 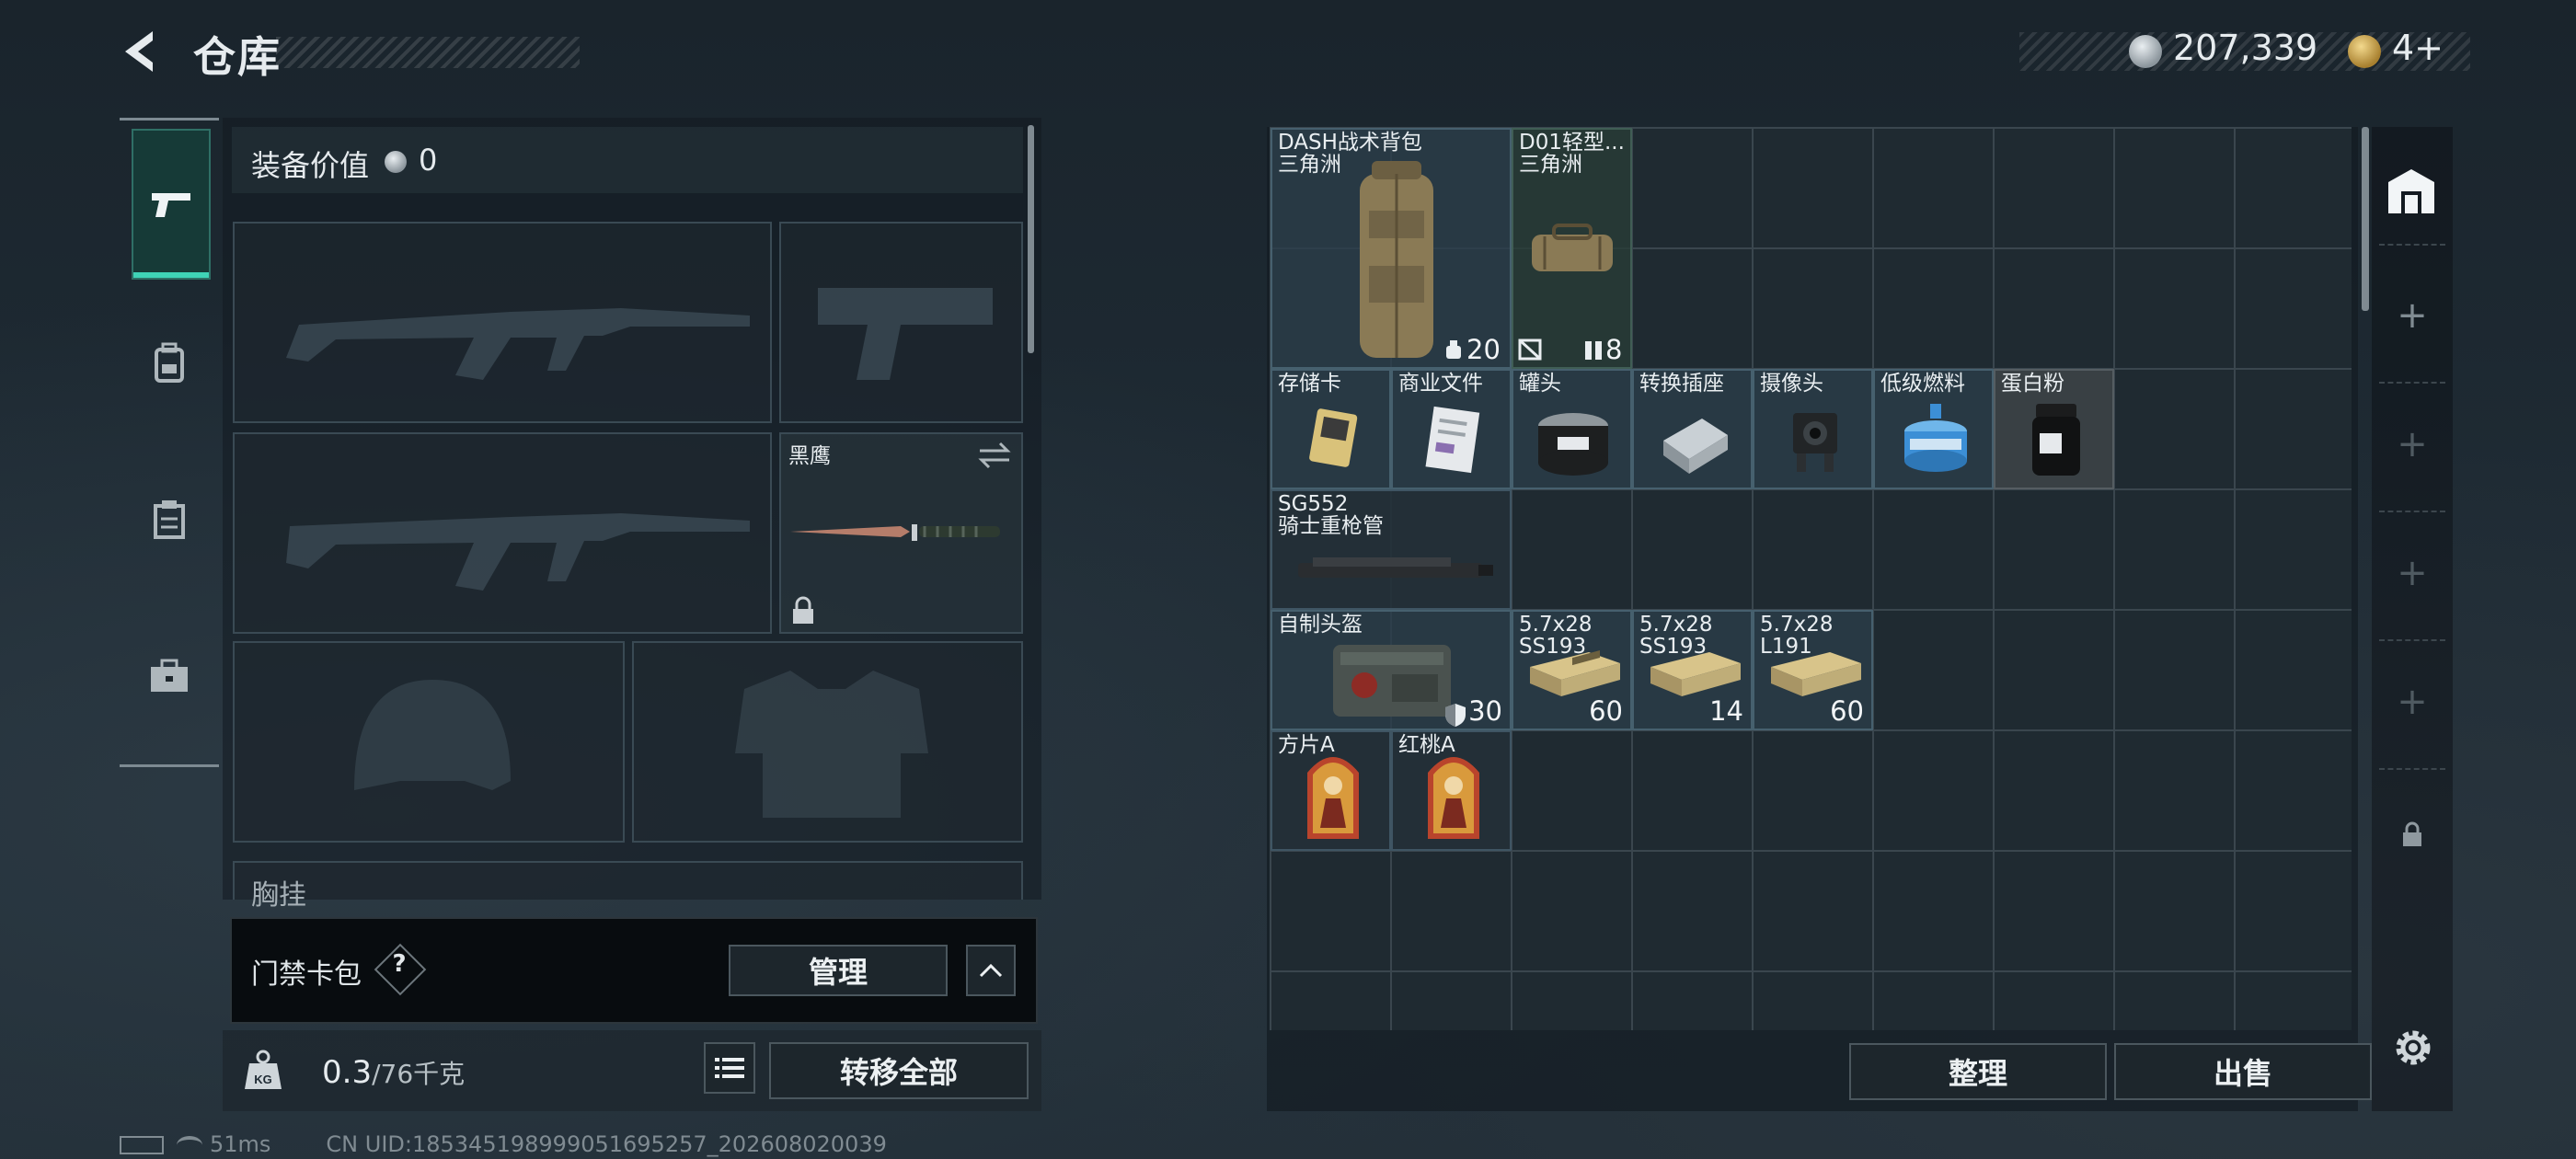 What do you see at coordinates (831, 744) in the screenshot?
I see `armor-silhouette-icon` at bounding box center [831, 744].